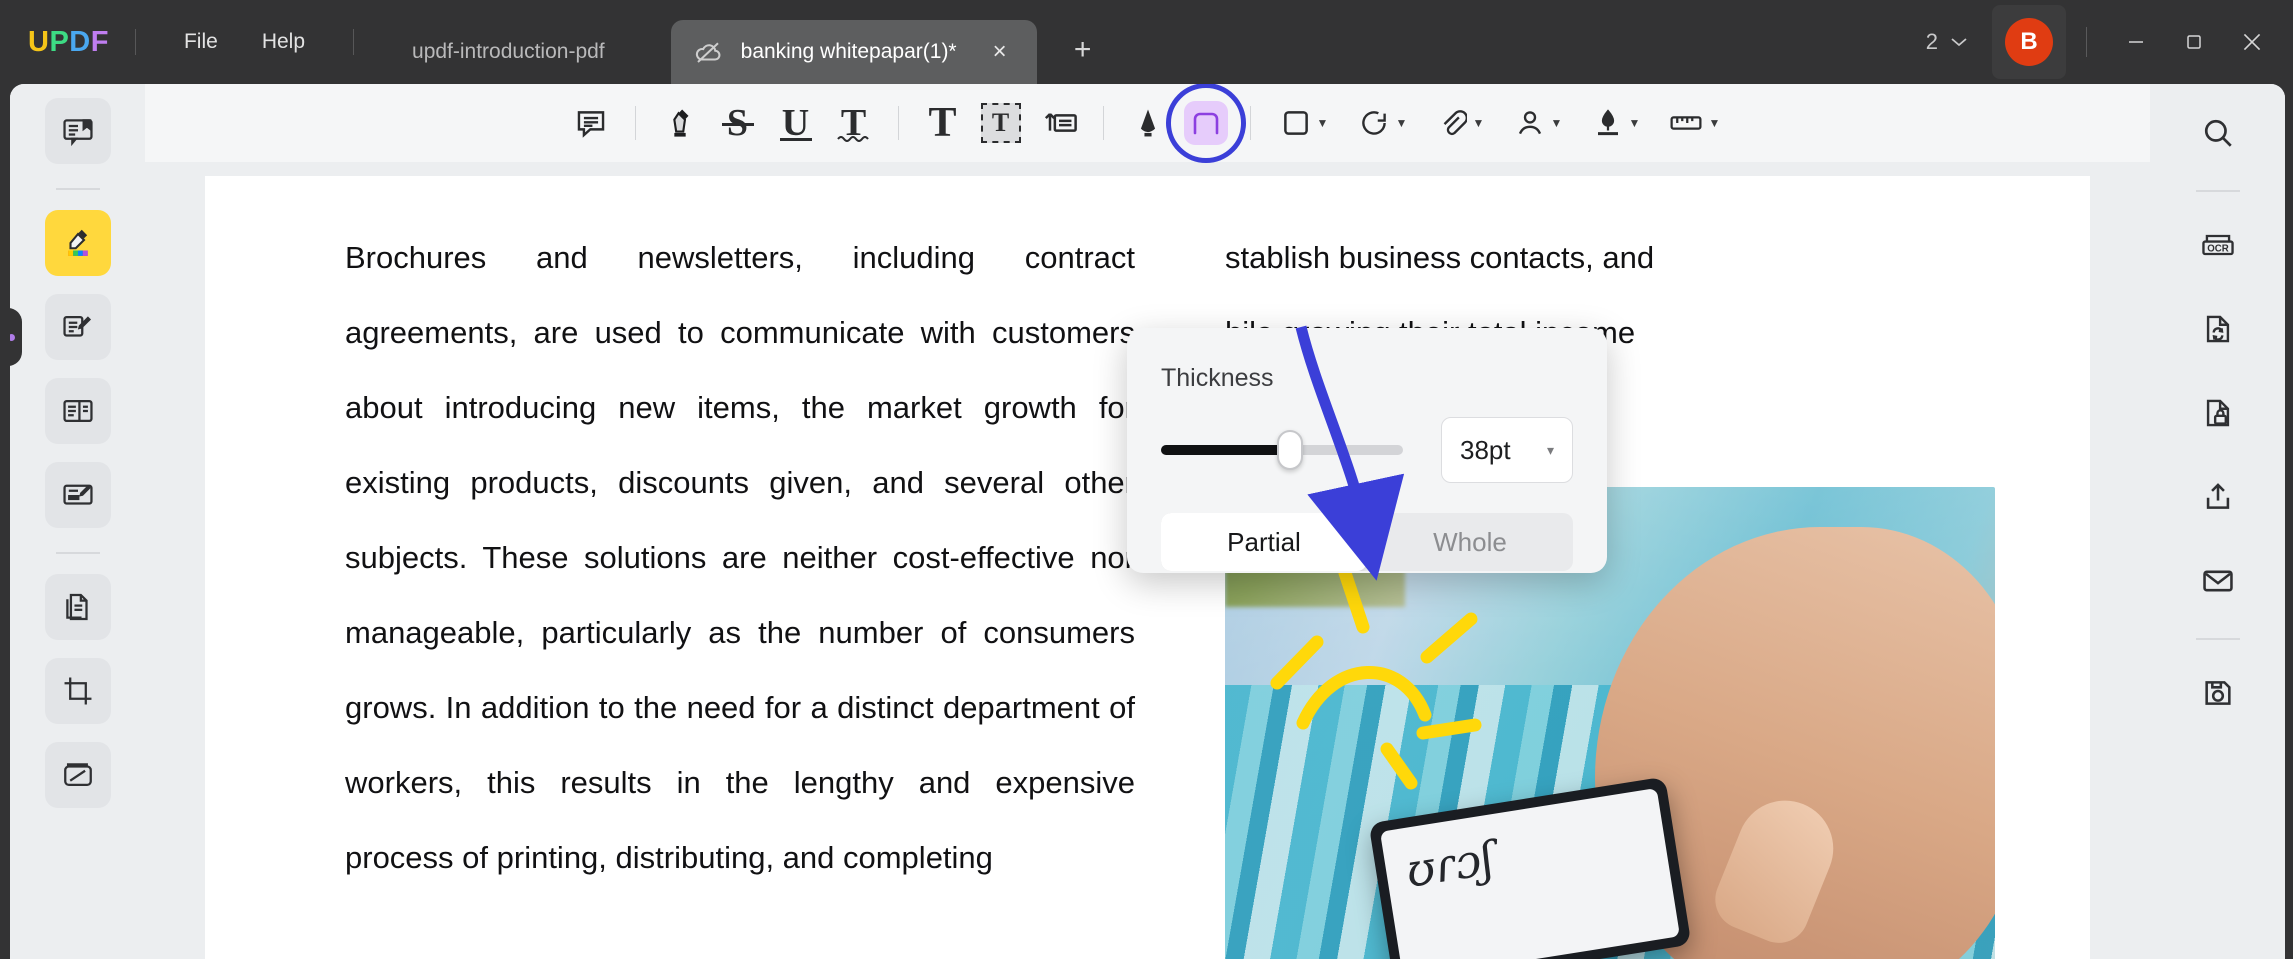  I want to click on strike-line, so click(737, 124).